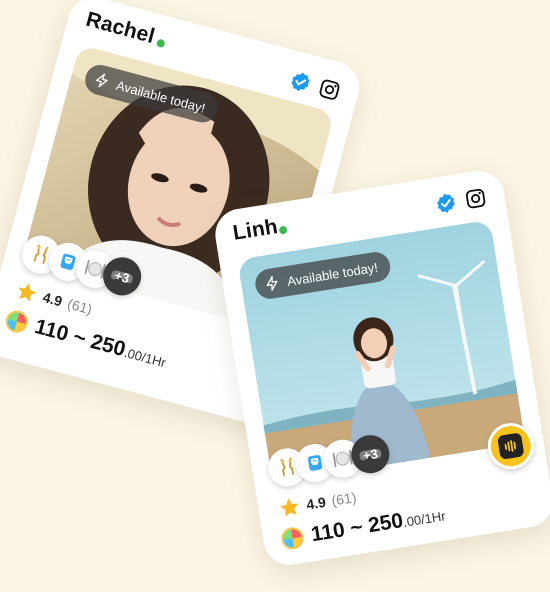 The width and height of the screenshot is (550, 592). I want to click on profile-name: Rachel, so click(120, 28).